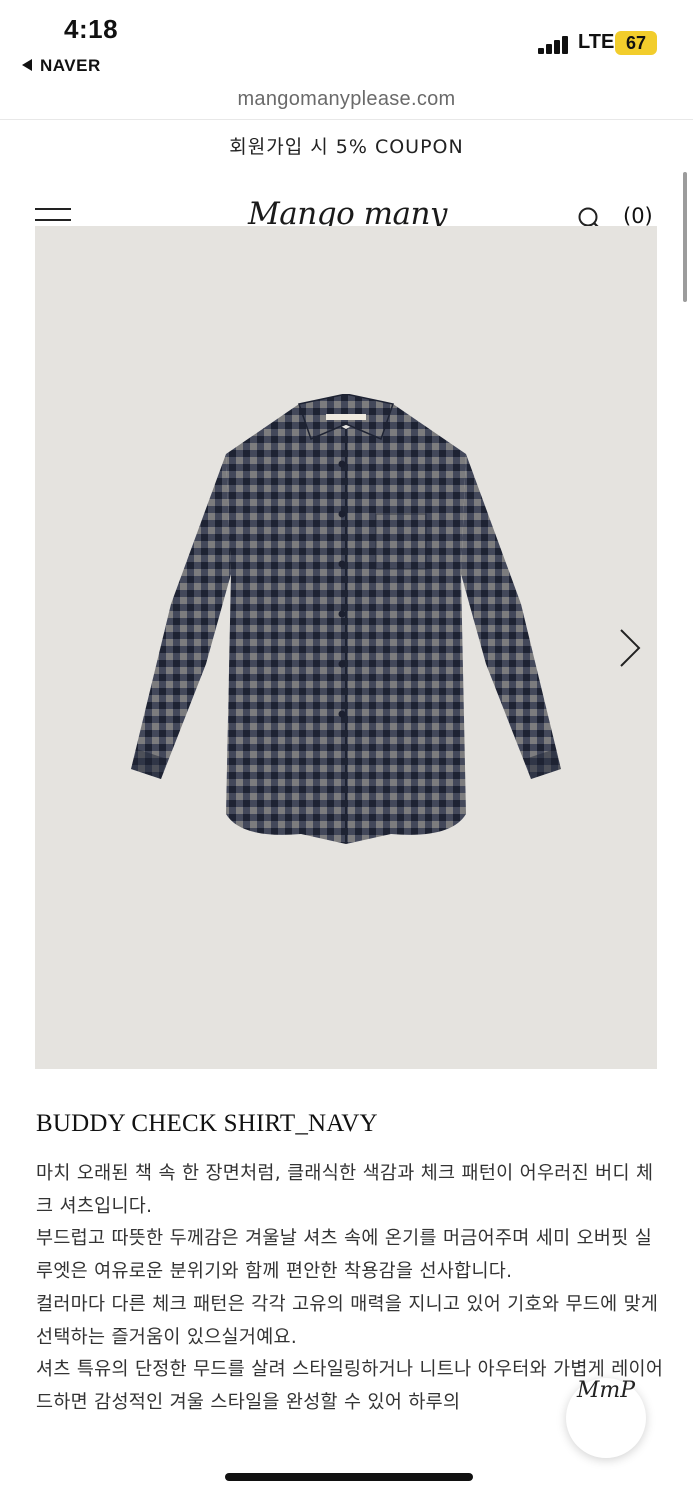  Describe the element at coordinates (349, 1477) in the screenshot. I see `redaction-mark` at that location.